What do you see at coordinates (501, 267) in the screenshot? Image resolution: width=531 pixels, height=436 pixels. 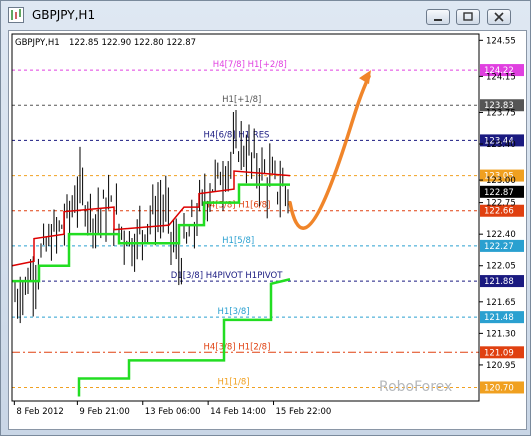 I see `price-tick-label: 122.05` at bounding box center [501, 267].